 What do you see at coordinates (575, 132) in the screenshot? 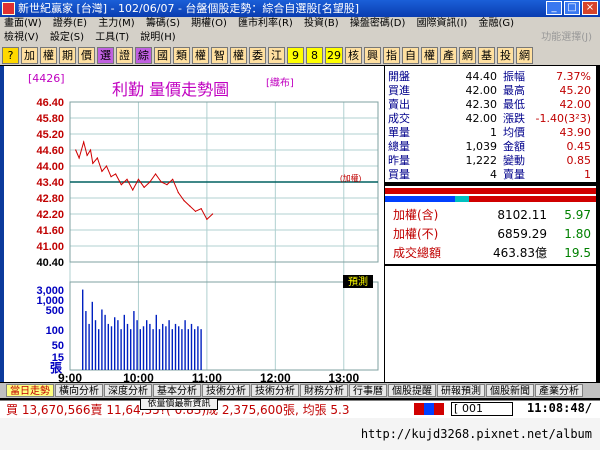
I see `quote-value: 43.90` at bounding box center [575, 132].